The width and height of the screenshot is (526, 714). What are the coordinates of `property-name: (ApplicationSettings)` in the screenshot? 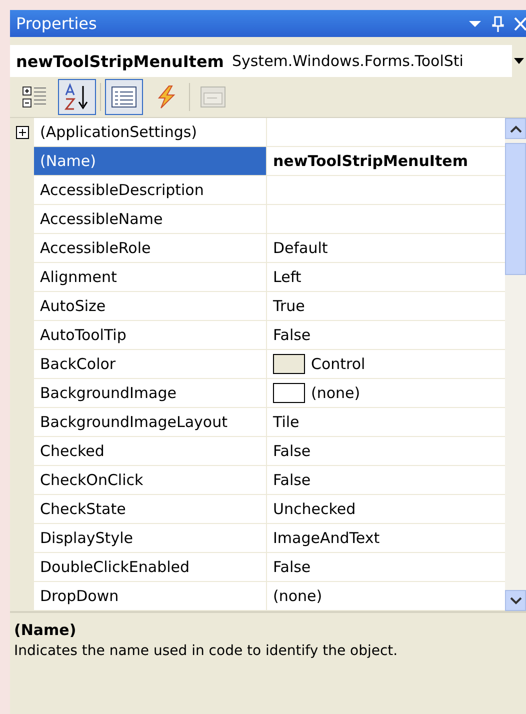 It's located at (150, 132).